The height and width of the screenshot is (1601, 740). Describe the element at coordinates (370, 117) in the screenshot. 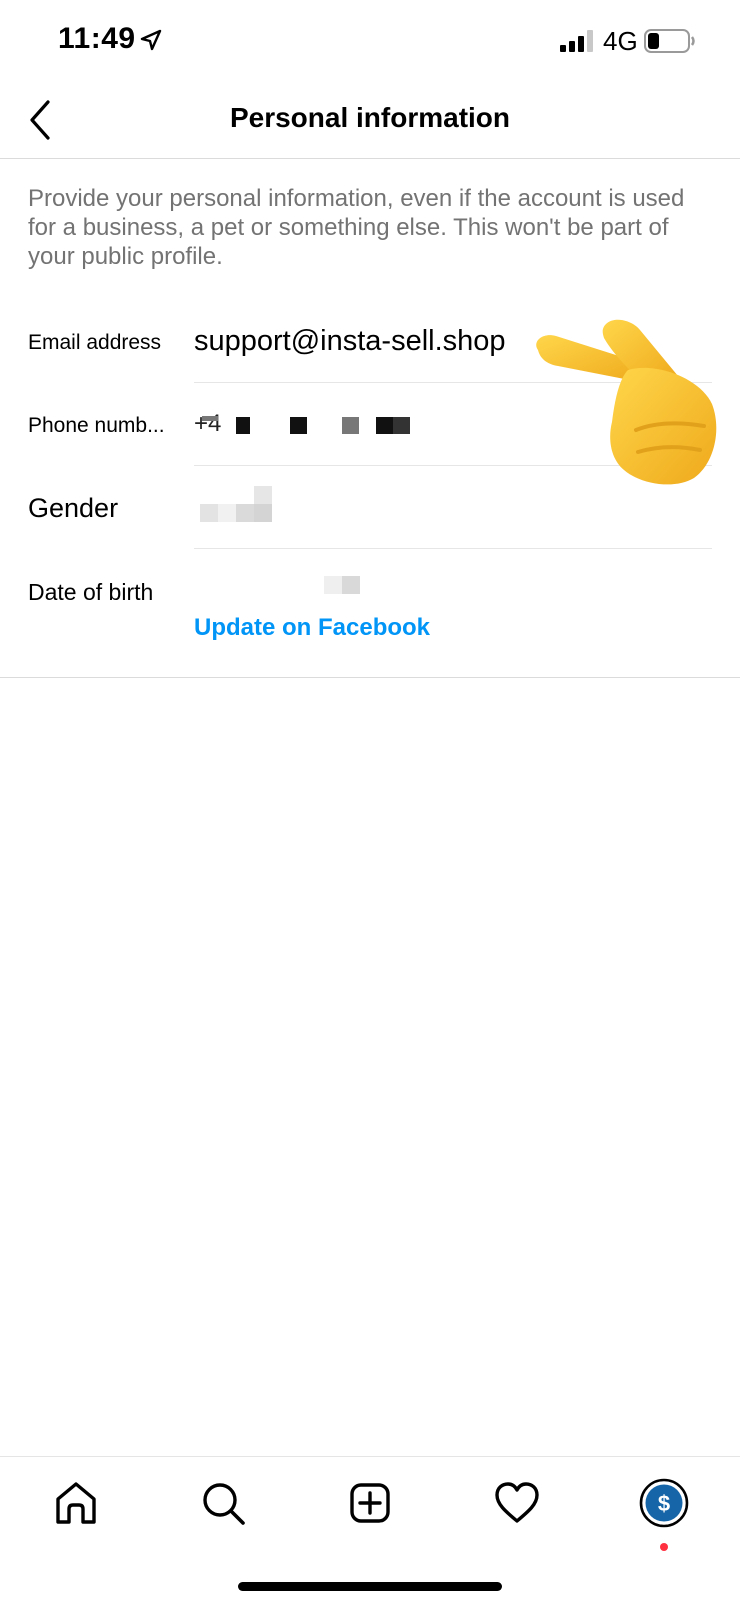

I see `page-title: Personal information` at that location.